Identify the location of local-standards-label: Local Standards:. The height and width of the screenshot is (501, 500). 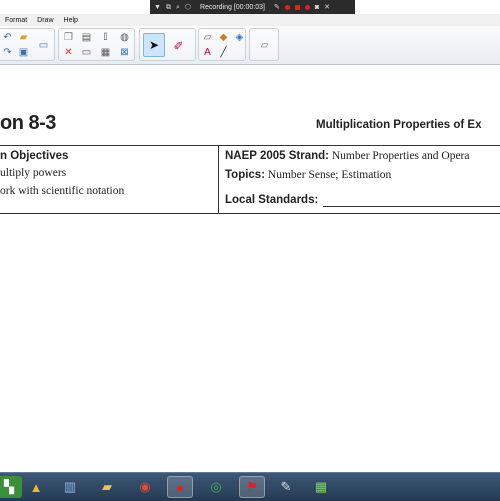
(272, 200).